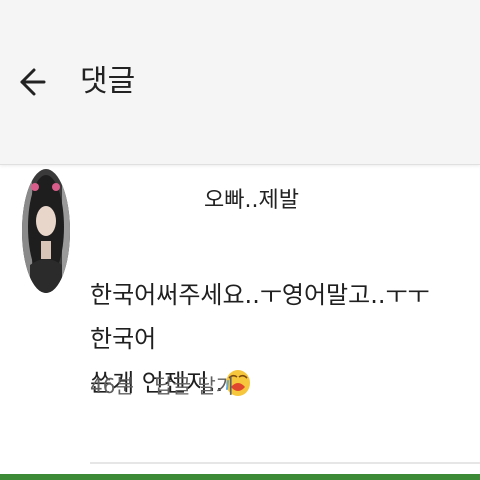 This screenshot has height=480, width=480. What do you see at coordinates (285, 463) in the screenshot?
I see `divider` at bounding box center [285, 463].